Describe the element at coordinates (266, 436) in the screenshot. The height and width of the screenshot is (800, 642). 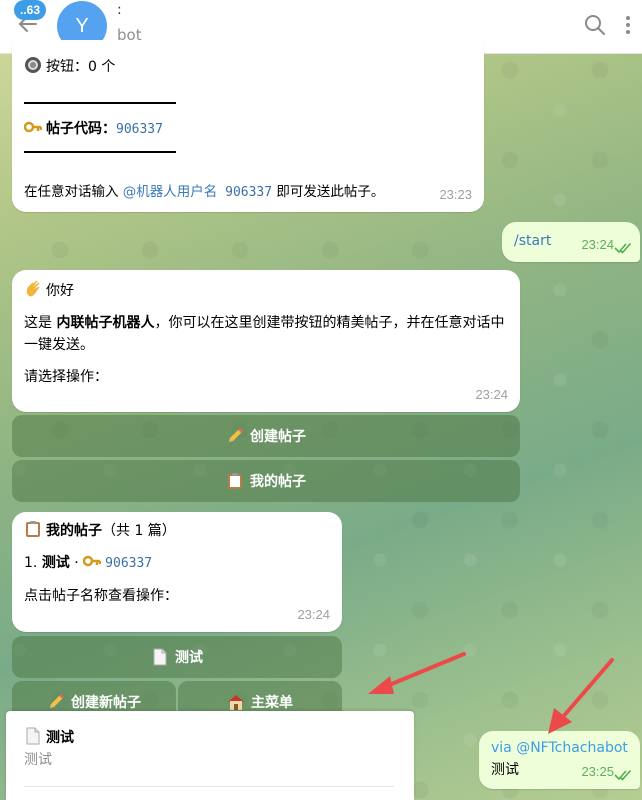
I see `create-post-button: 创建帖子` at that location.